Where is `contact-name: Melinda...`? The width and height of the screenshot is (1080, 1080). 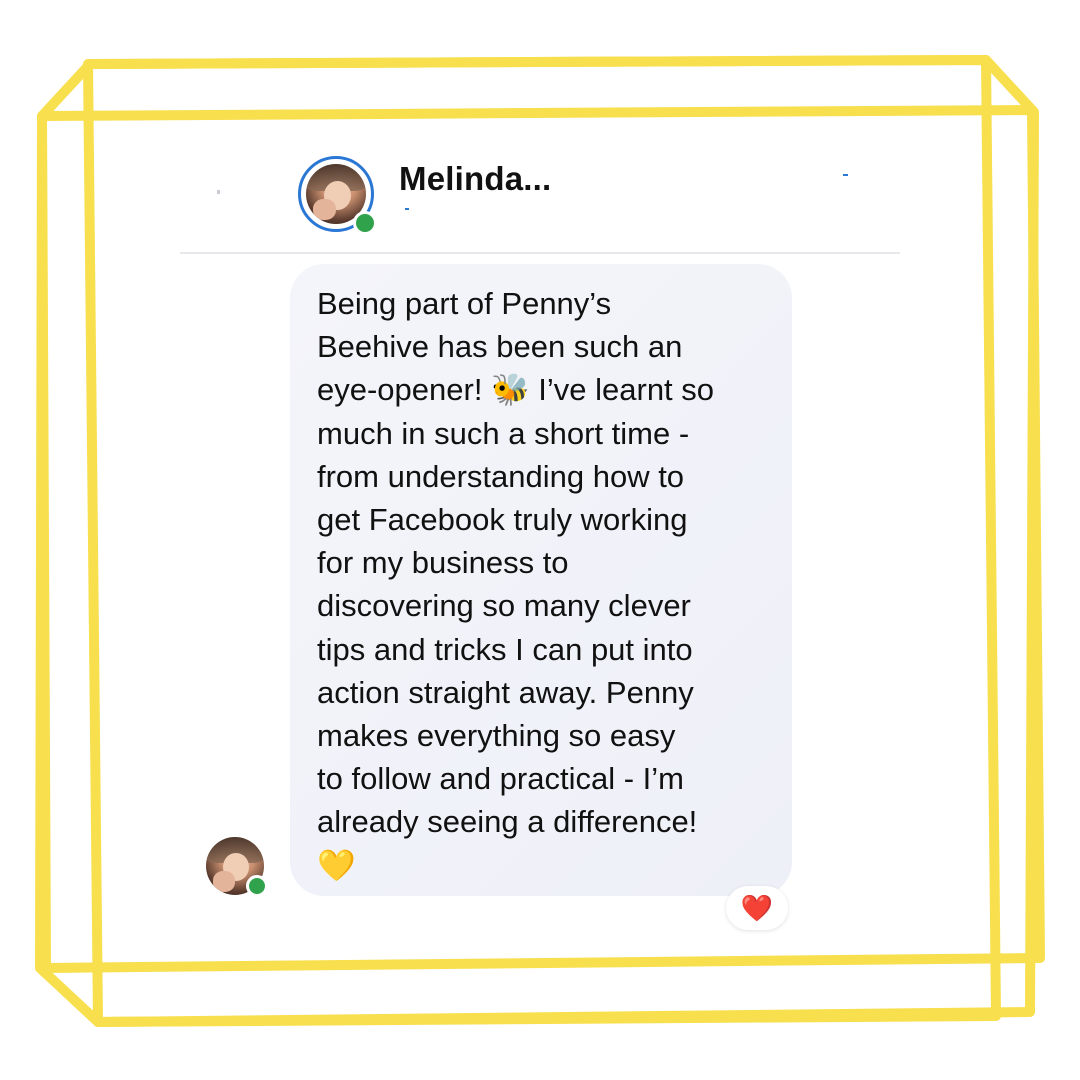
contact-name: Melinda... is located at coordinates (475, 179).